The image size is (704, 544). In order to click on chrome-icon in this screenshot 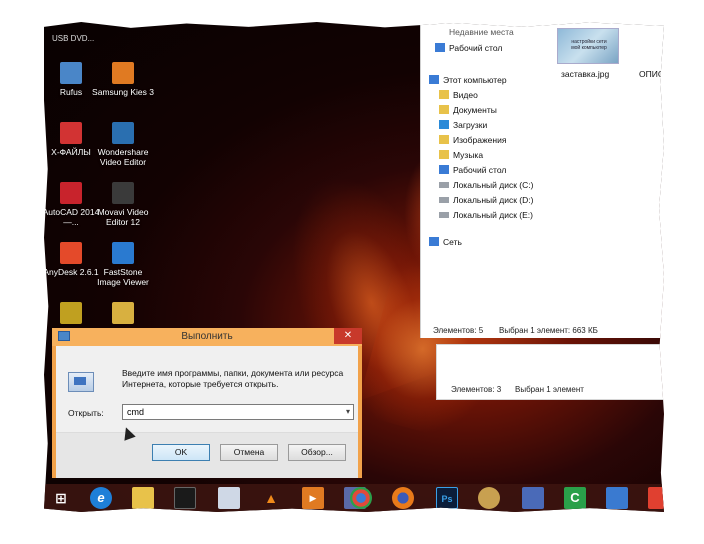, I will do `click(361, 498)`.